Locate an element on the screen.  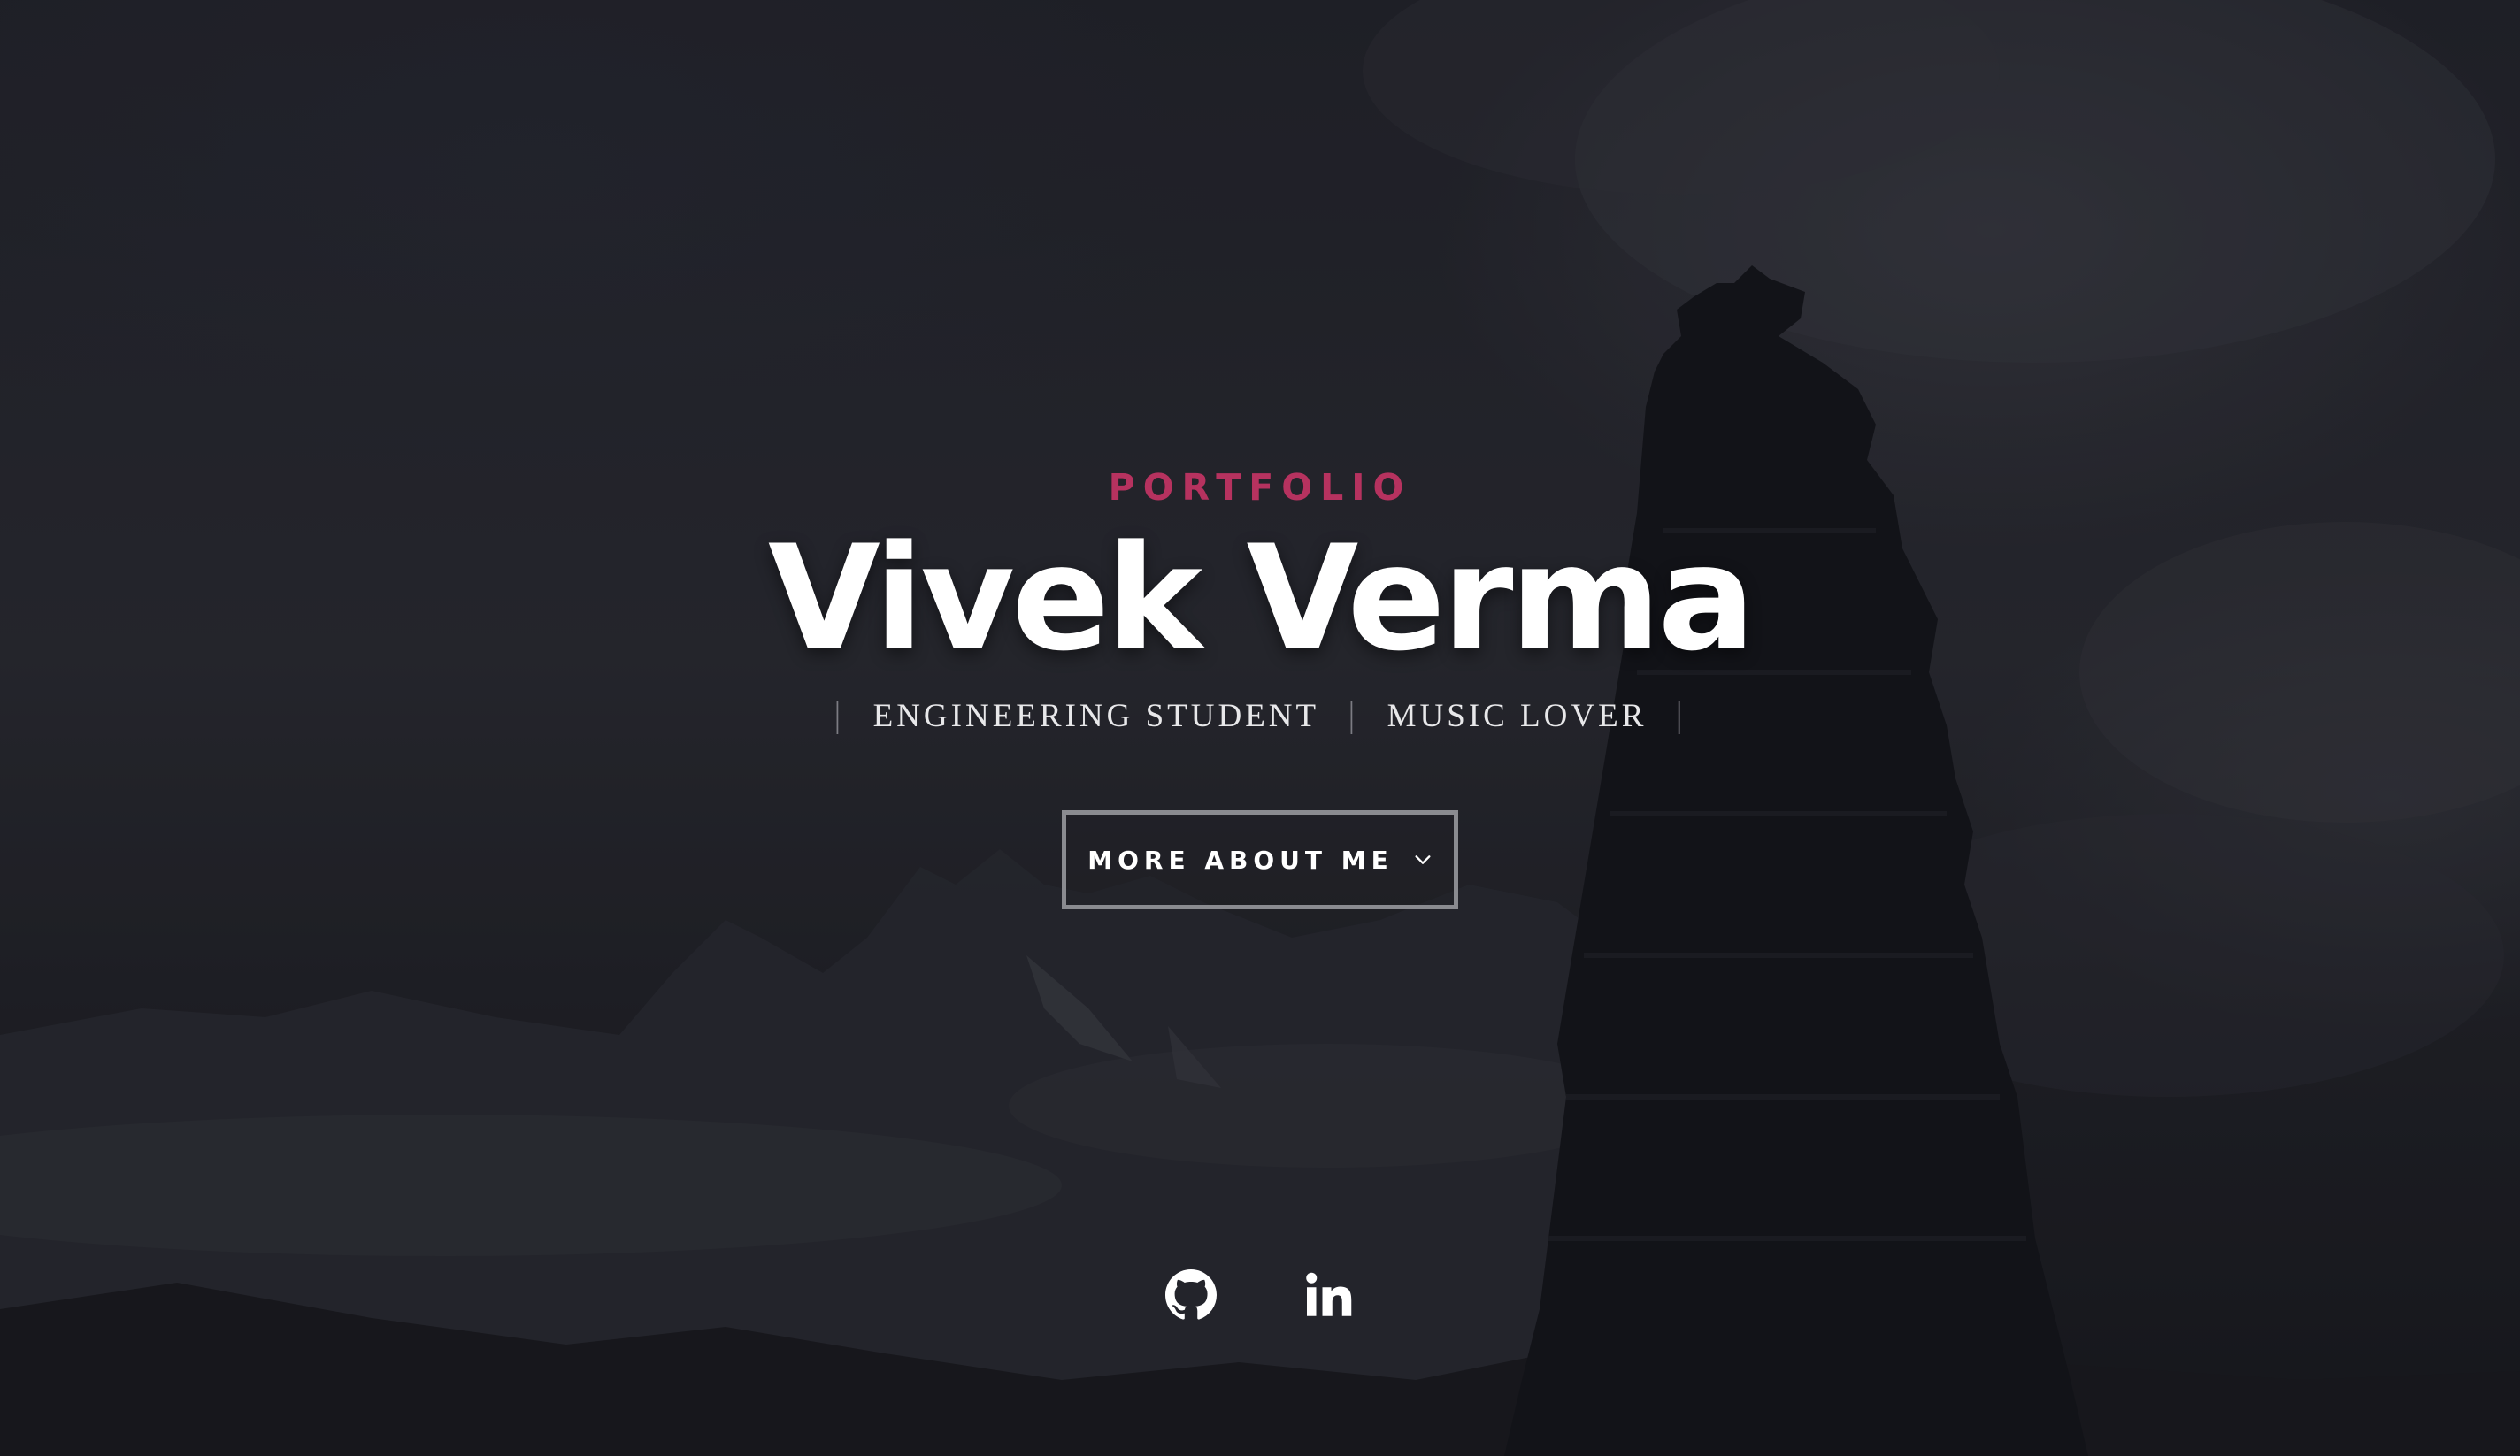
more-about-me-label: MORE ABOUT ME is located at coordinates (1240, 860).